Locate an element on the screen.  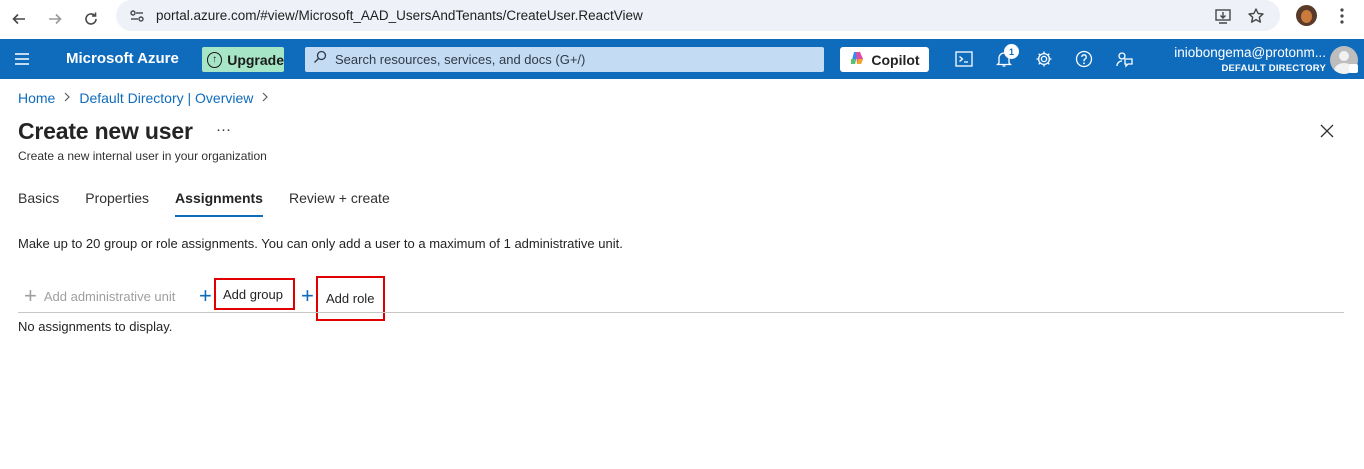
copilot-button: Copilot is located at coordinates (884, 59).